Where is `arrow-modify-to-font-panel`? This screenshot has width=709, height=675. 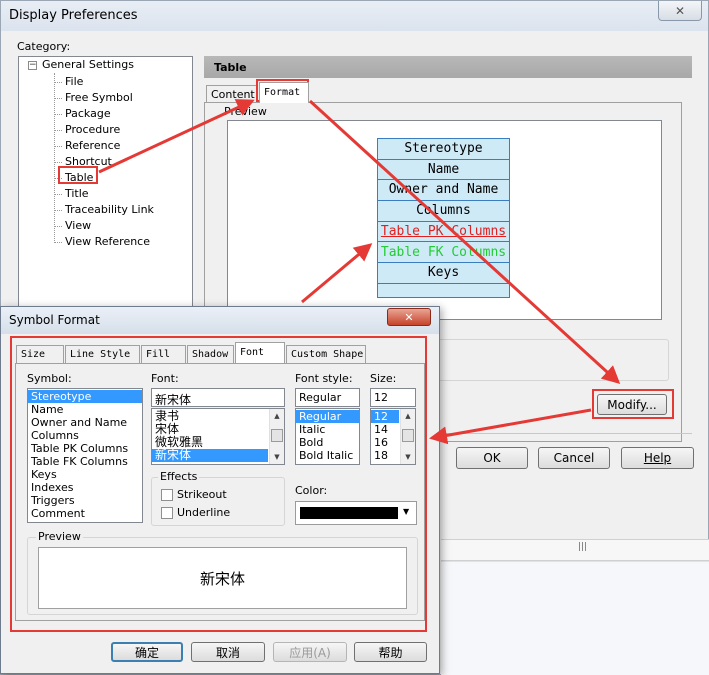
arrow-modify-to-font-panel is located at coordinates (510, 426).